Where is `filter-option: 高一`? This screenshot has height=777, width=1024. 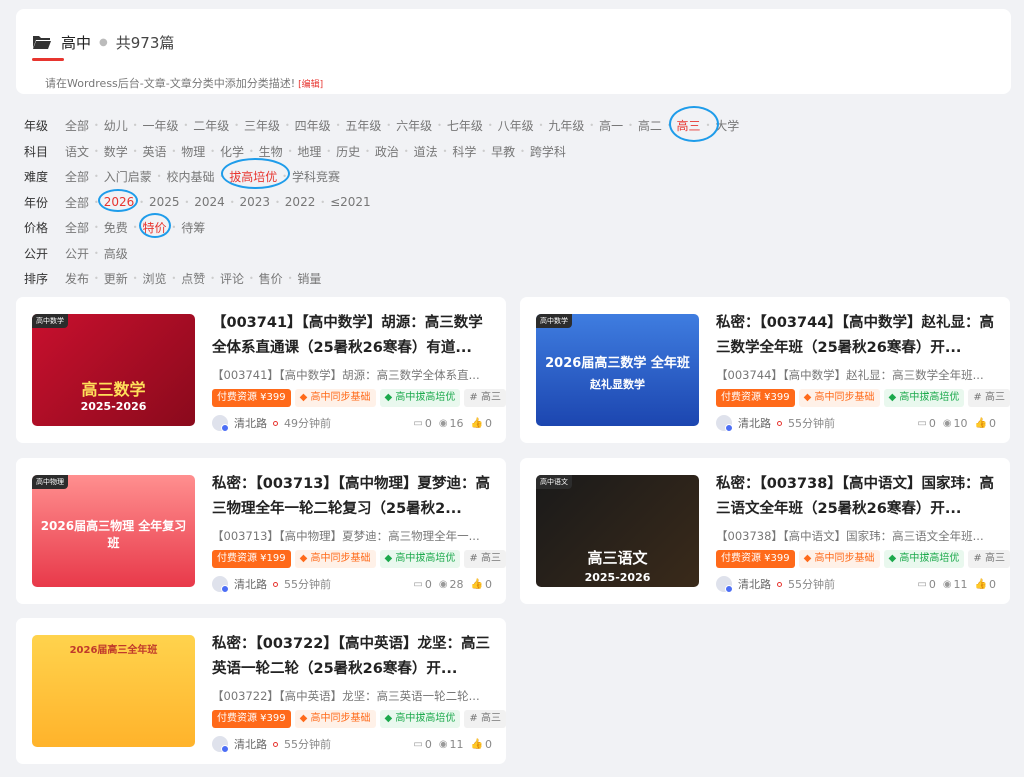 filter-option: 高一 is located at coordinates (611, 125).